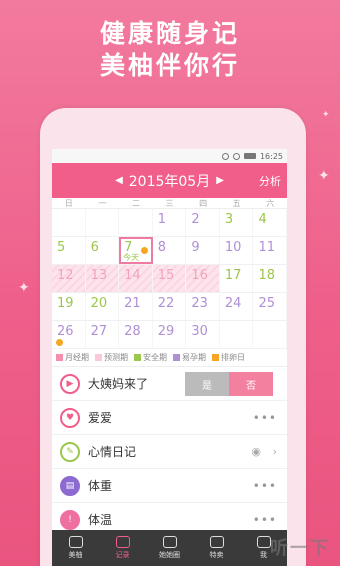 This screenshot has width=340, height=566. Describe the element at coordinates (169, 358) in the screenshot. I see `calendar-legend: 月经期 预测期 安全期 易孕期 排卵日` at that location.